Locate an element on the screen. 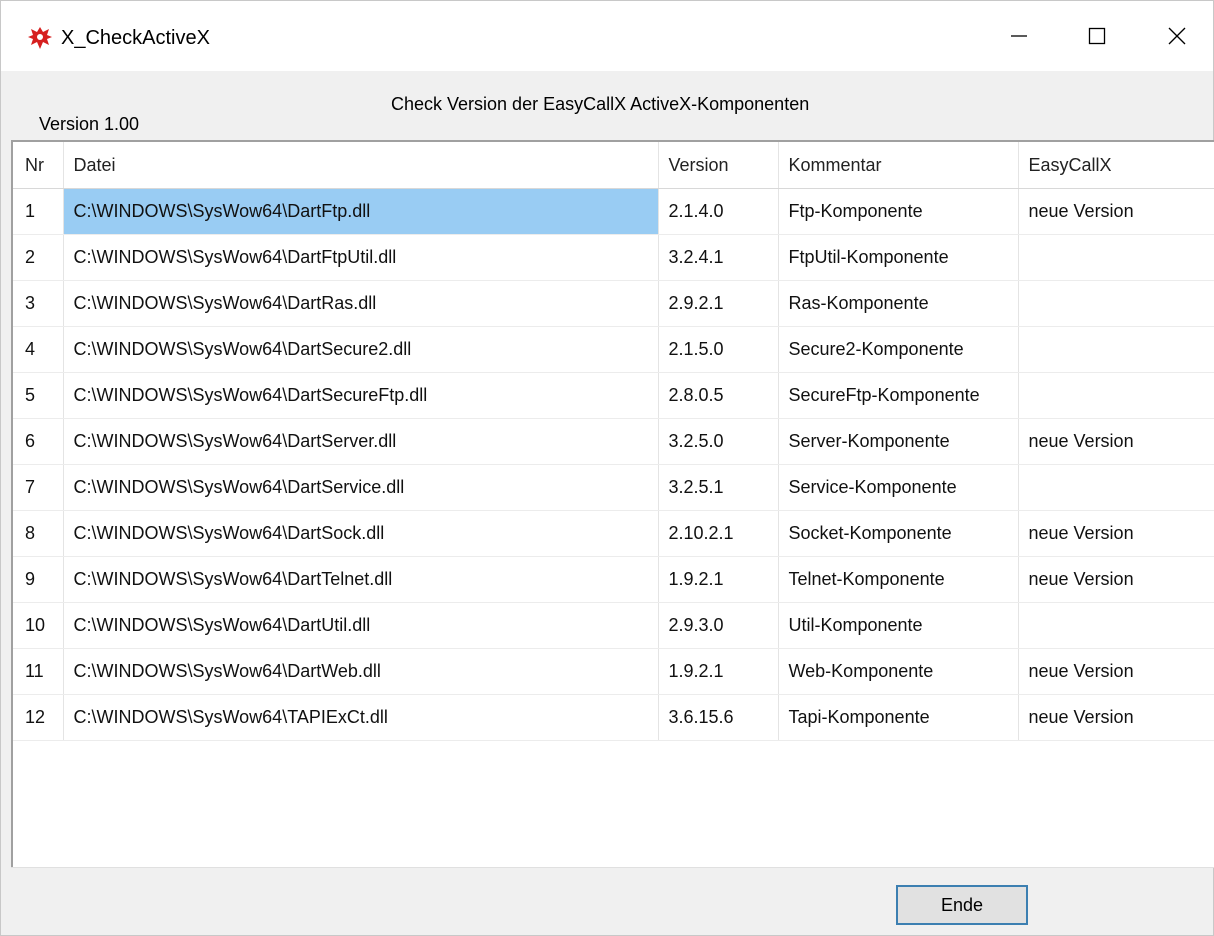 This screenshot has height=936, width=1214. cell-nr: 3 is located at coordinates (38, 303).